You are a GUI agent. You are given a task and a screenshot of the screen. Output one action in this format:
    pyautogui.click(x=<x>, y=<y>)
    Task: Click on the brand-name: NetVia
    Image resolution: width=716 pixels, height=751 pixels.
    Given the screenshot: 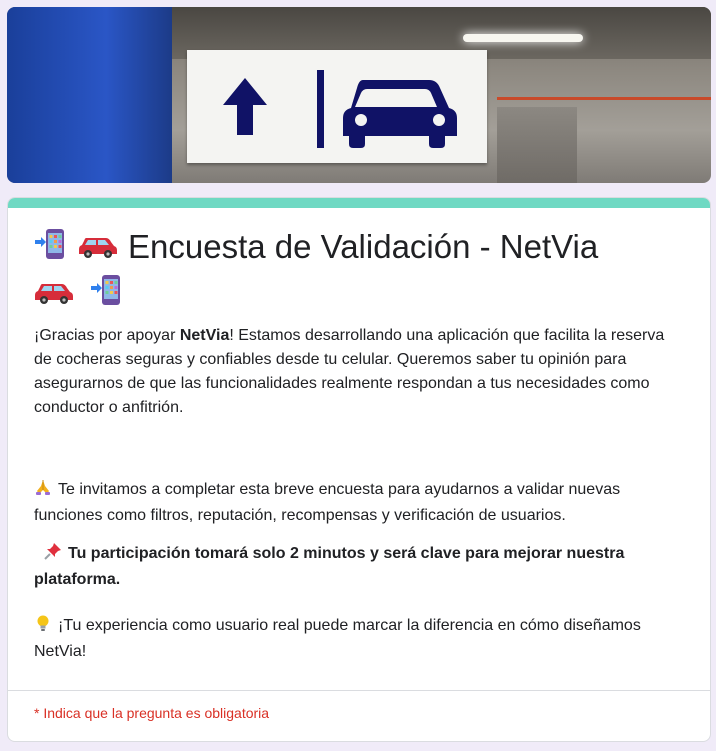 What is the action you would take?
    pyautogui.click(x=204, y=335)
    